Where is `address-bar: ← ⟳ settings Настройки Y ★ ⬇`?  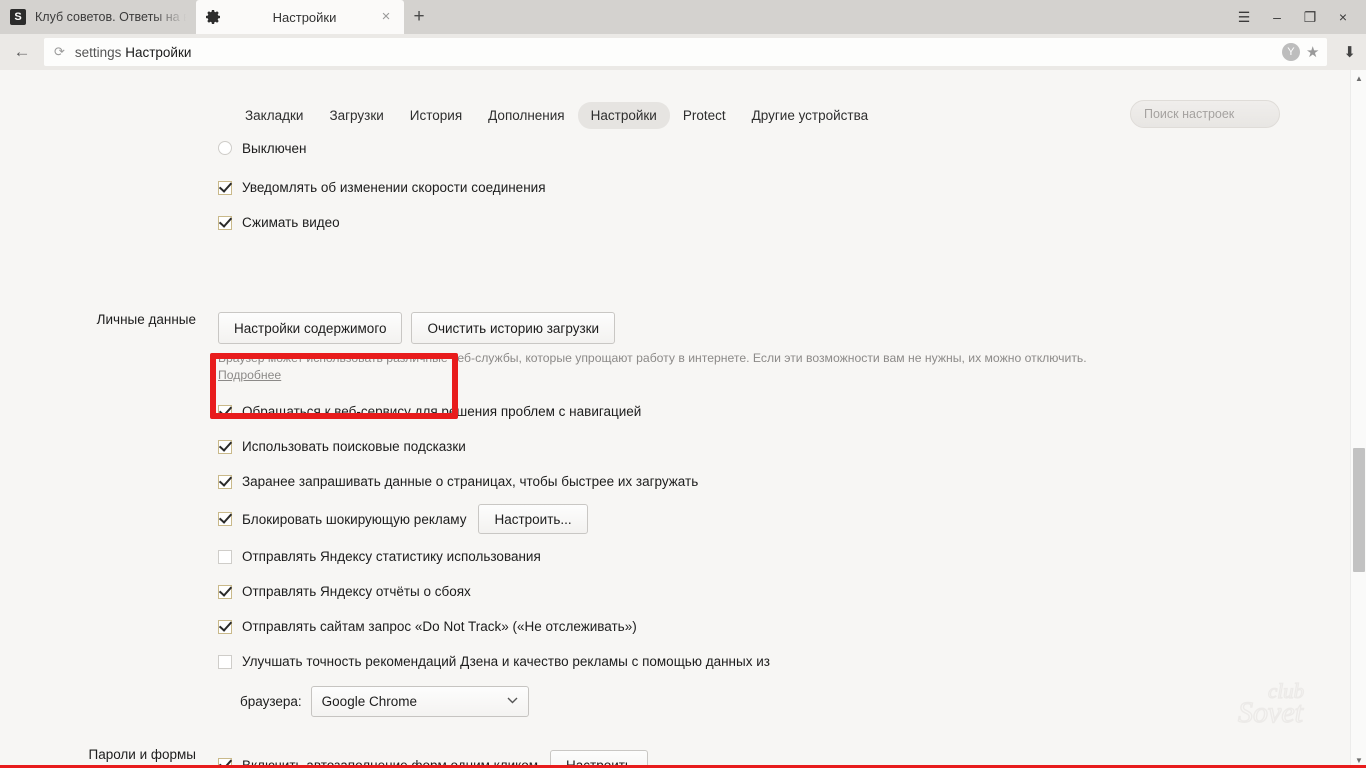 address-bar: ← ⟳ settings Настройки Y ★ ⬇ is located at coordinates (683, 52).